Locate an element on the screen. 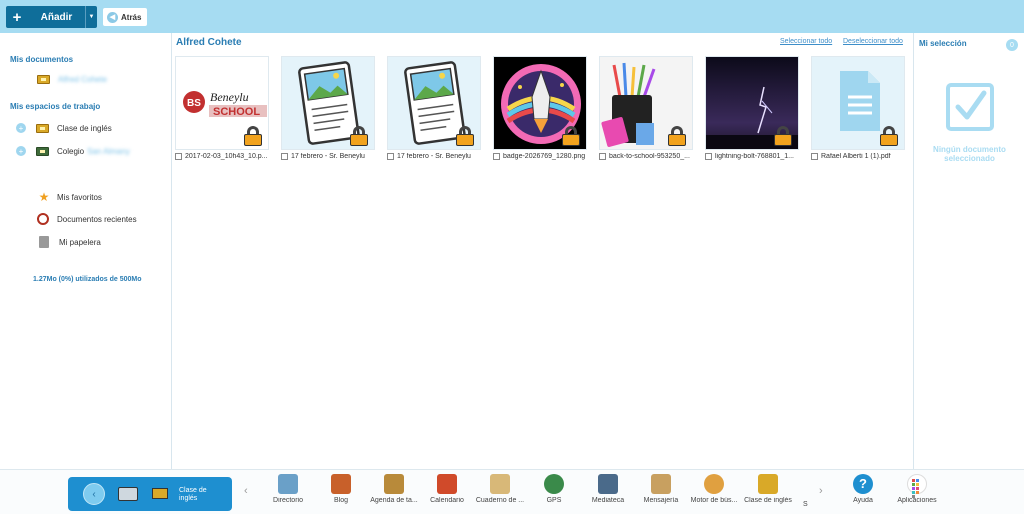 This screenshot has height=514, width=1024. recent-label: Documentos recientes is located at coordinates (97, 219).